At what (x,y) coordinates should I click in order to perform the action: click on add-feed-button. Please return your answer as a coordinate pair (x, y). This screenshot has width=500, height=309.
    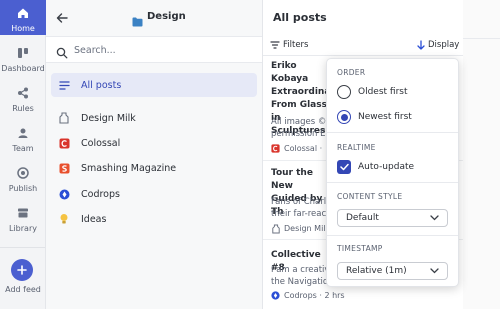
    Looking at the image, I should click on (22, 270).